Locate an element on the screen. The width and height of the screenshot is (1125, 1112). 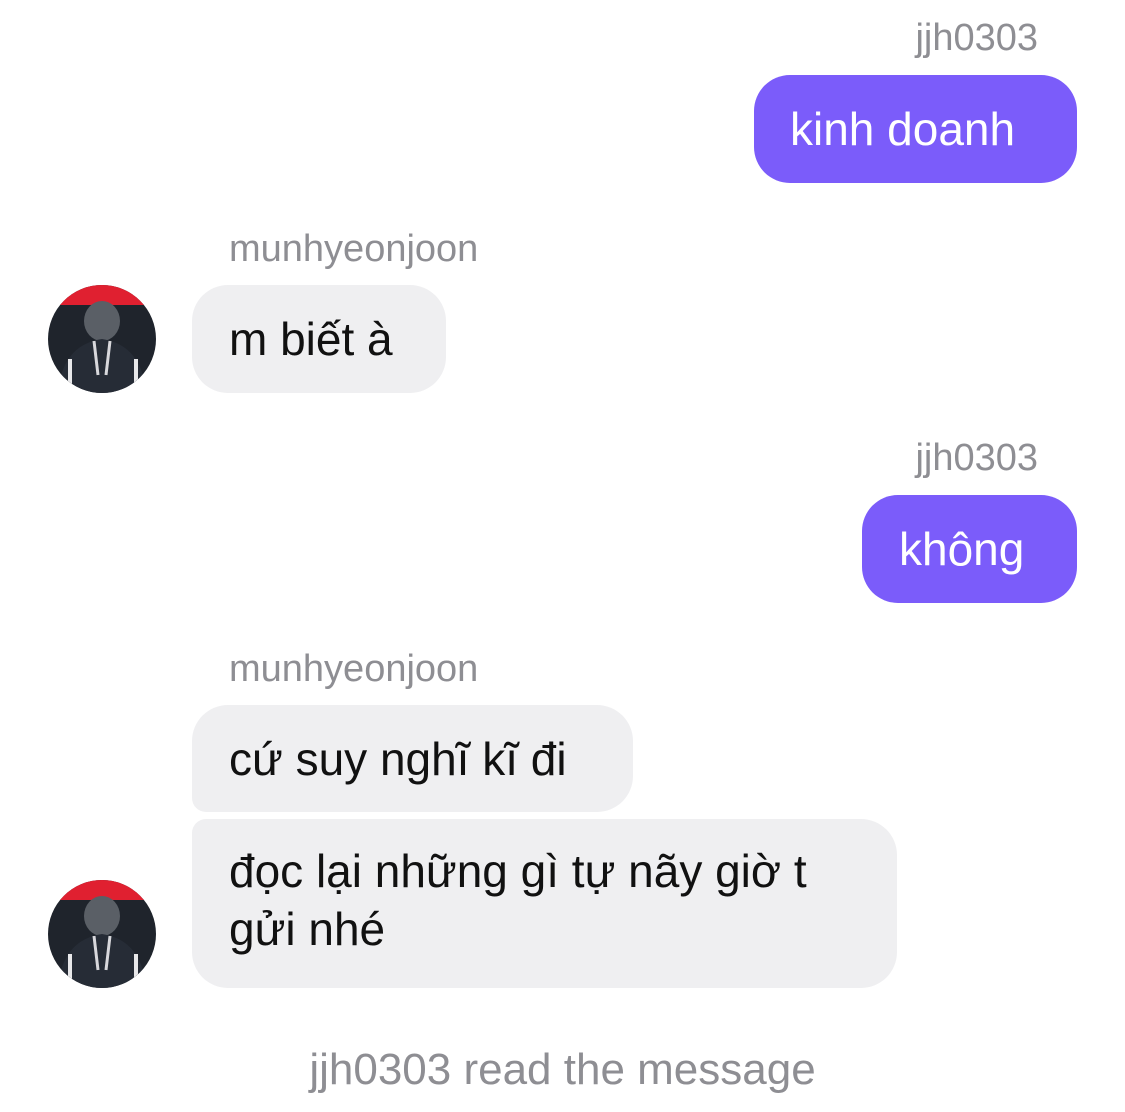
message-bubble-incoming: cứ suy nghĩ kĩ đi is located at coordinates (412, 758).